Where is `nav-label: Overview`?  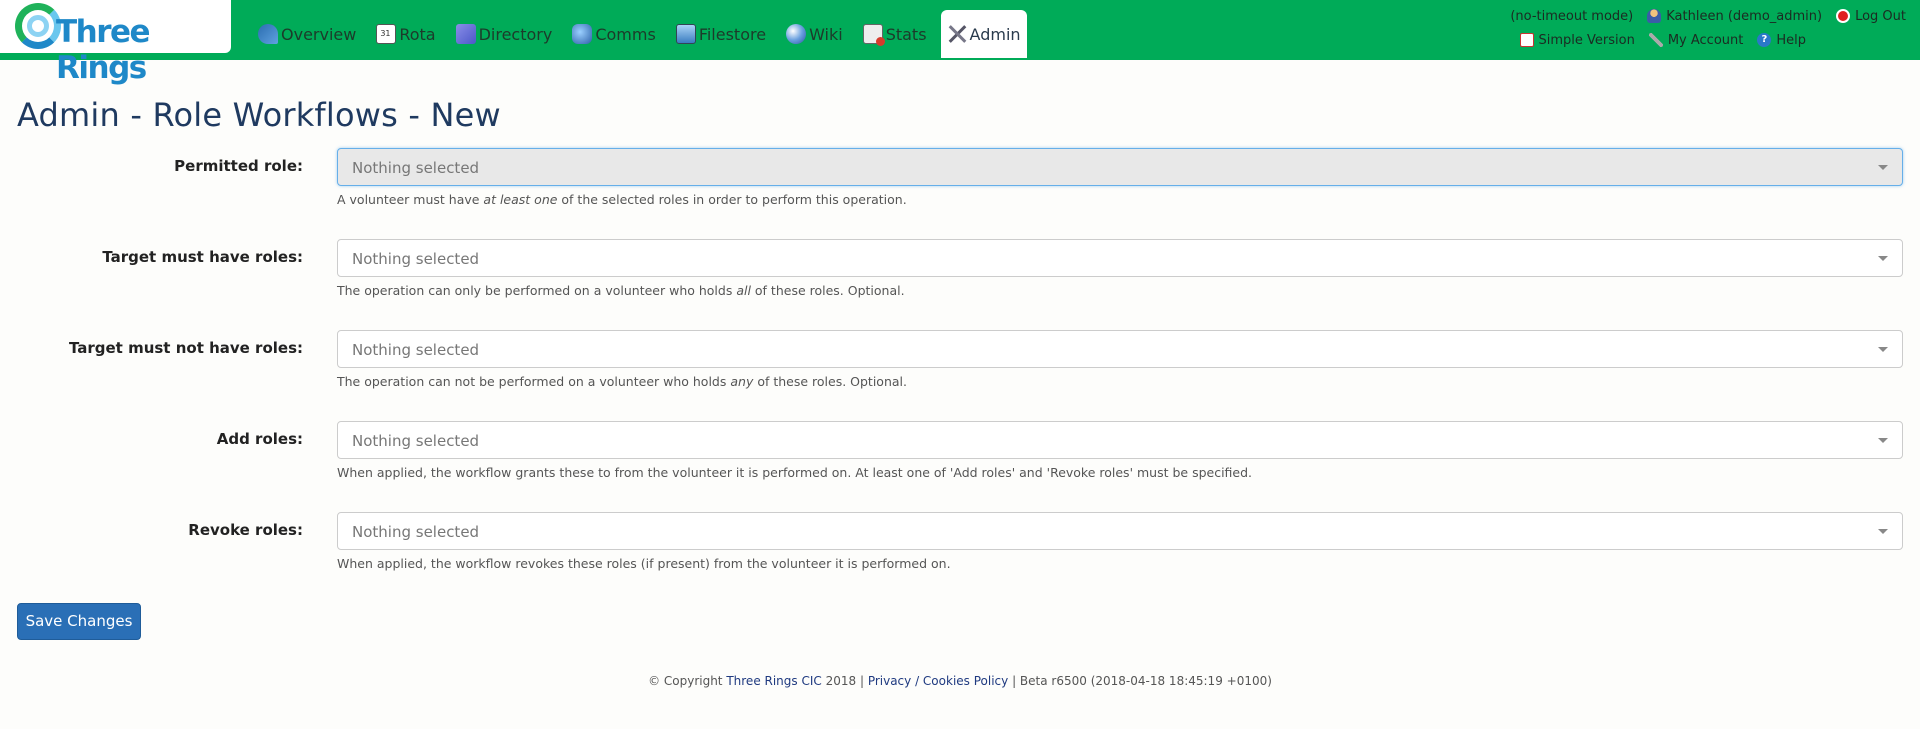
nav-label: Overview is located at coordinates (319, 34).